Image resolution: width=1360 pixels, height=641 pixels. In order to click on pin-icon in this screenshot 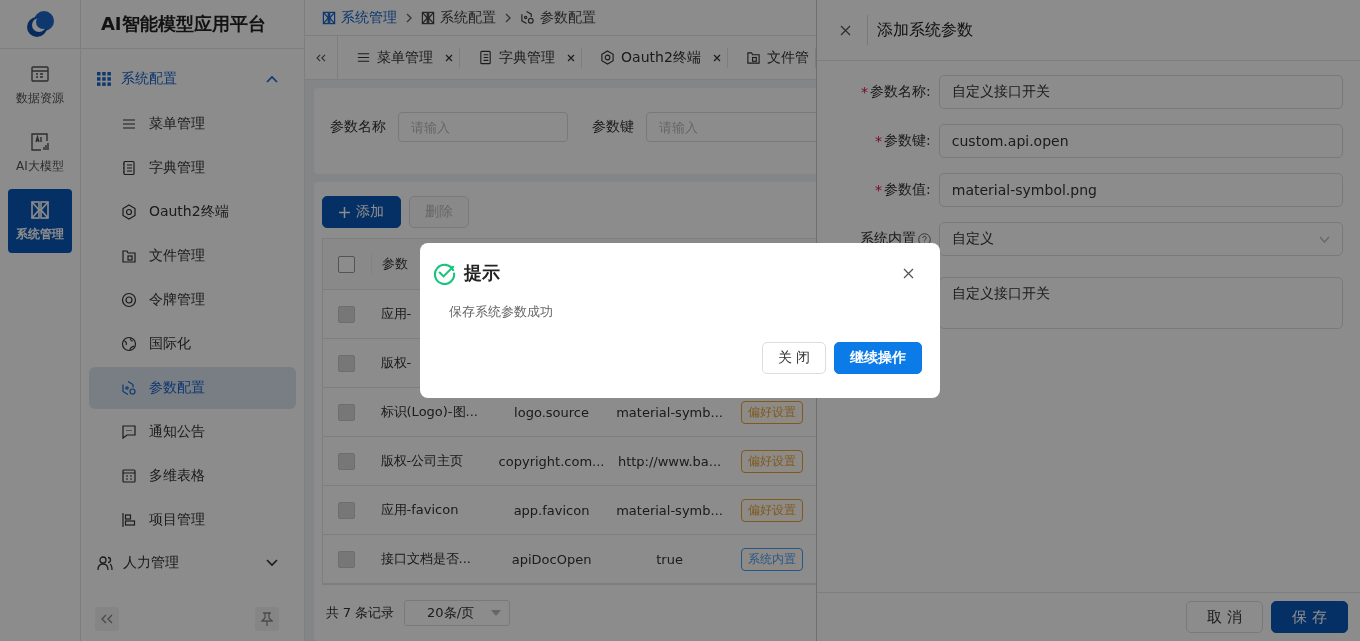, I will do `click(266, 619)`.